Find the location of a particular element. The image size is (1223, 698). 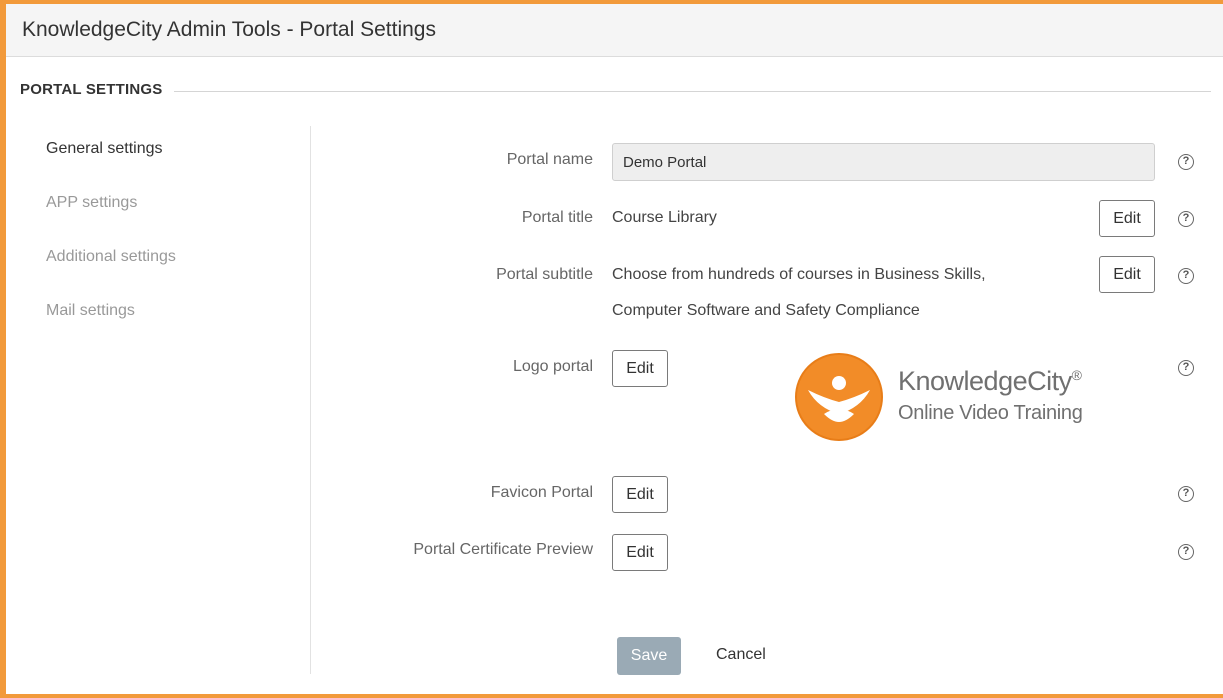

portal-name-label: Portal name is located at coordinates (549, 159).